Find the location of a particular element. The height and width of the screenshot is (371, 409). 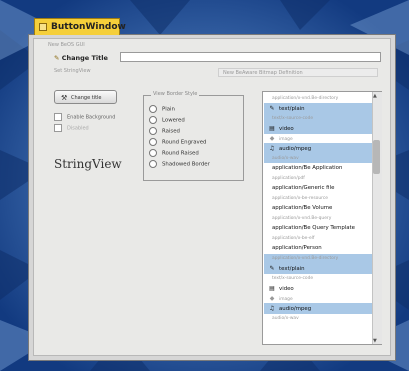

list-item-label: application/x-be-elf is located at coordinates (293, 238).